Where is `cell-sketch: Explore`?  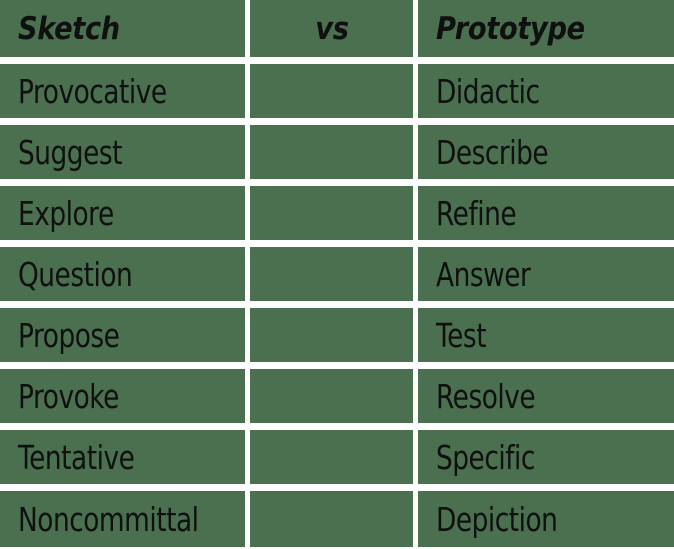 cell-sketch: Explore is located at coordinates (122, 213).